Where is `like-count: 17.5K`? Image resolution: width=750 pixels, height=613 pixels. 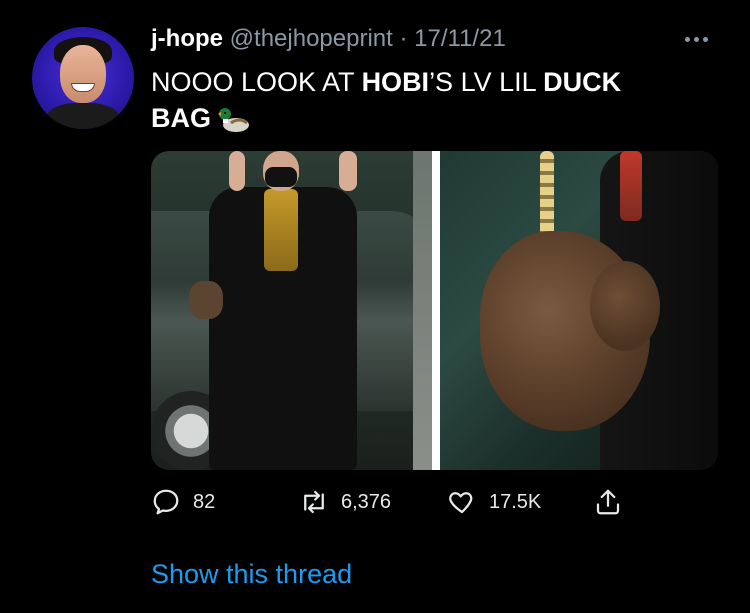 like-count: 17.5K is located at coordinates (515, 501).